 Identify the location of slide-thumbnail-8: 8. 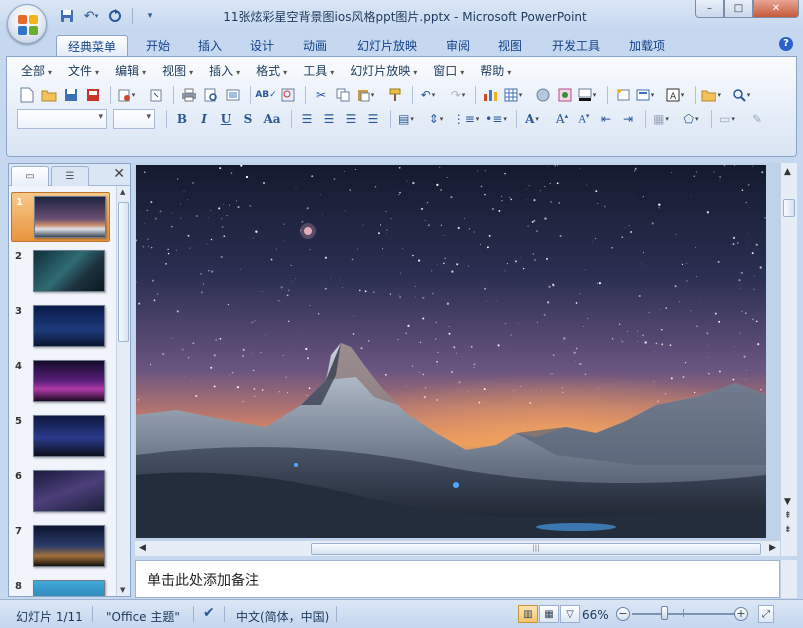
(60, 586).